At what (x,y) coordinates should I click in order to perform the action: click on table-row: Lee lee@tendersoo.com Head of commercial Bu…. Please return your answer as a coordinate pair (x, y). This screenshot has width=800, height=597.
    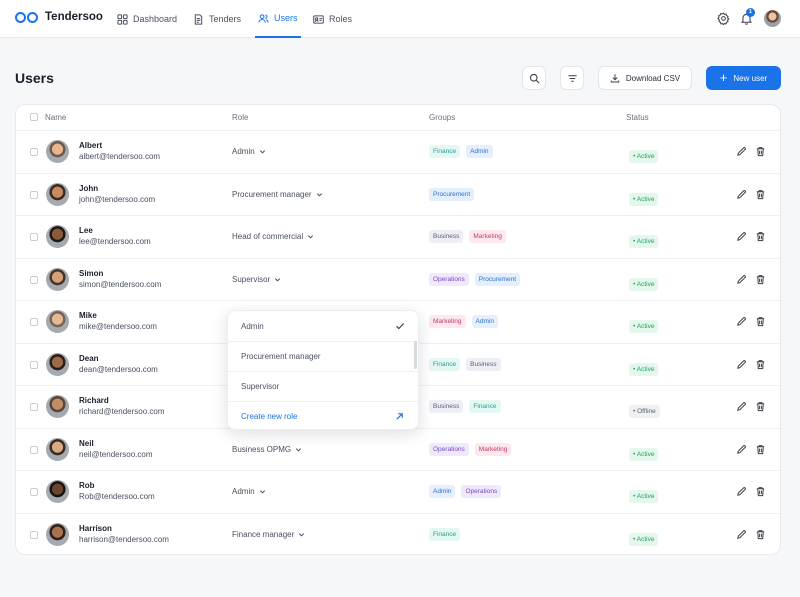
    Looking at the image, I should click on (398, 236).